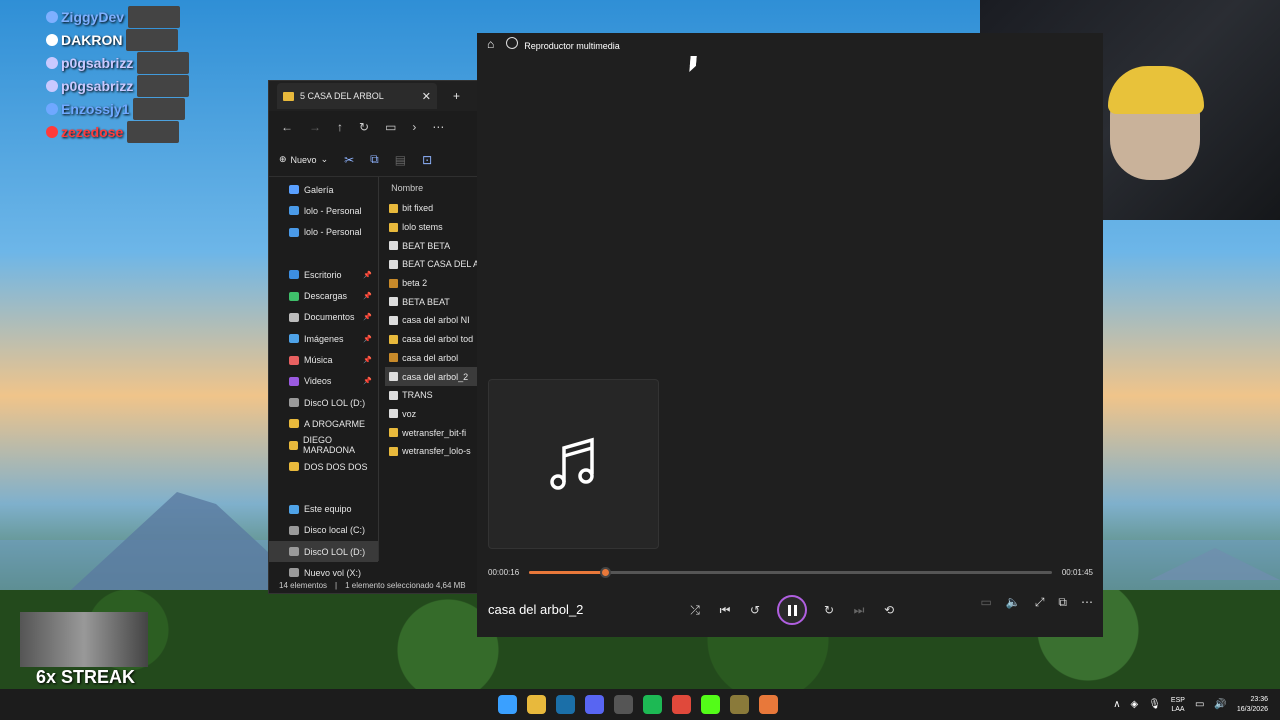 The image size is (1280, 720). What do you see at coordinates (507, 704) in the screenshot?
I see `start-icon` at bounding box center [507, 704].